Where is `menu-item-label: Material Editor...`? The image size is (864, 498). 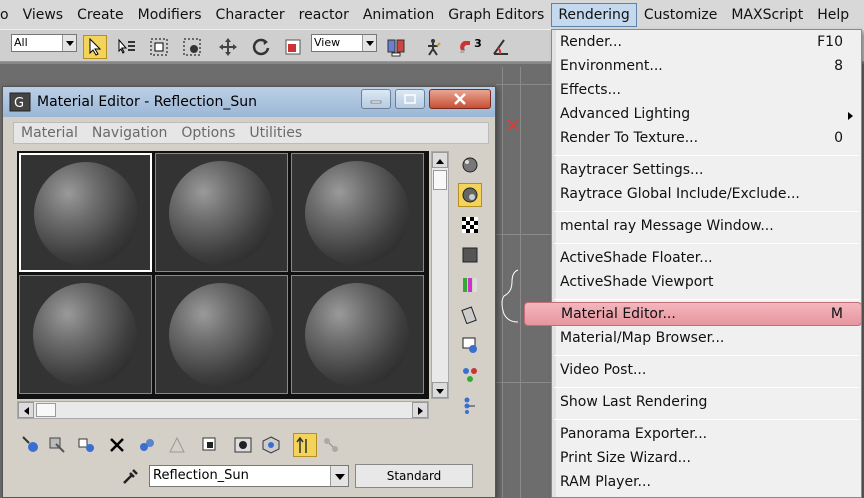
menu-item-label: Material Editor... is located at coordinates (618, 314).